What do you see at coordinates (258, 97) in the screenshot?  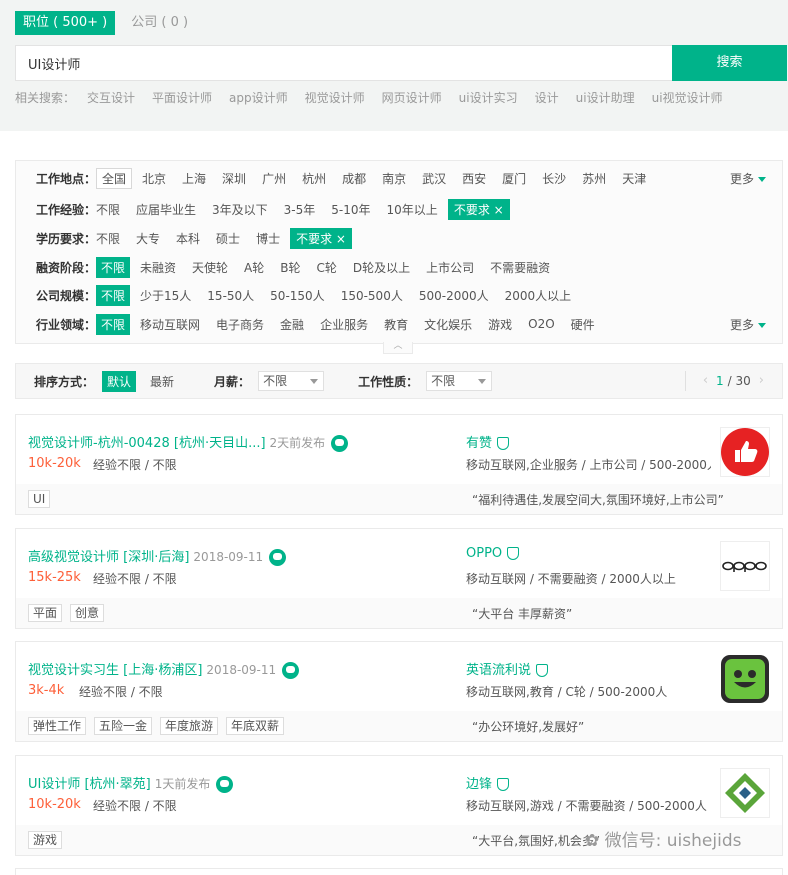 I see `related-item: app设计师` at bounding box center [258, 97].